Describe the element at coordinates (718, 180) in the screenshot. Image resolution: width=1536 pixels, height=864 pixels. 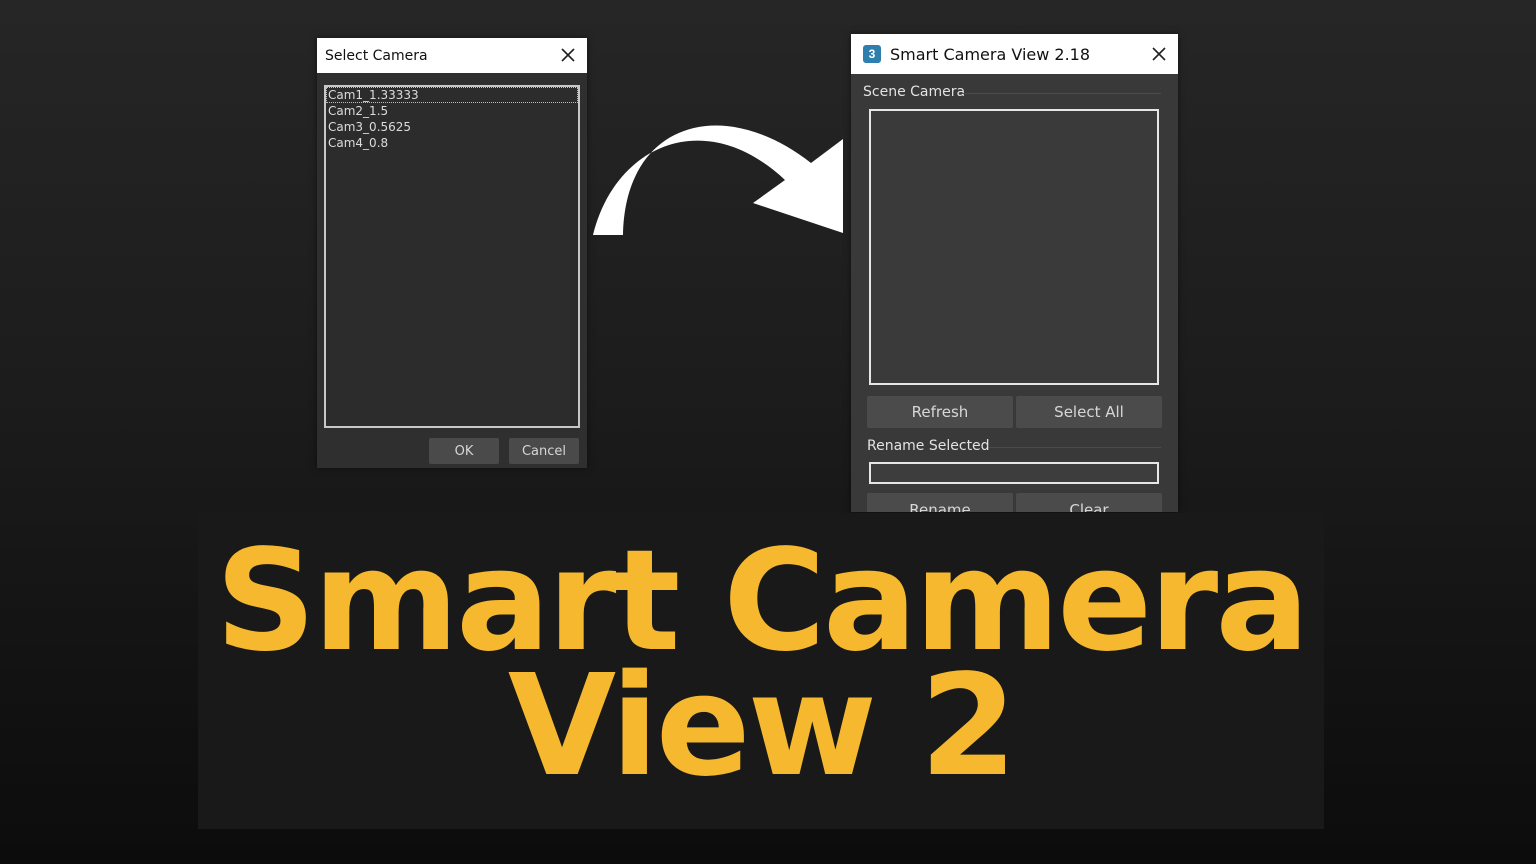
I see `curved-arrow-icon` at that location.